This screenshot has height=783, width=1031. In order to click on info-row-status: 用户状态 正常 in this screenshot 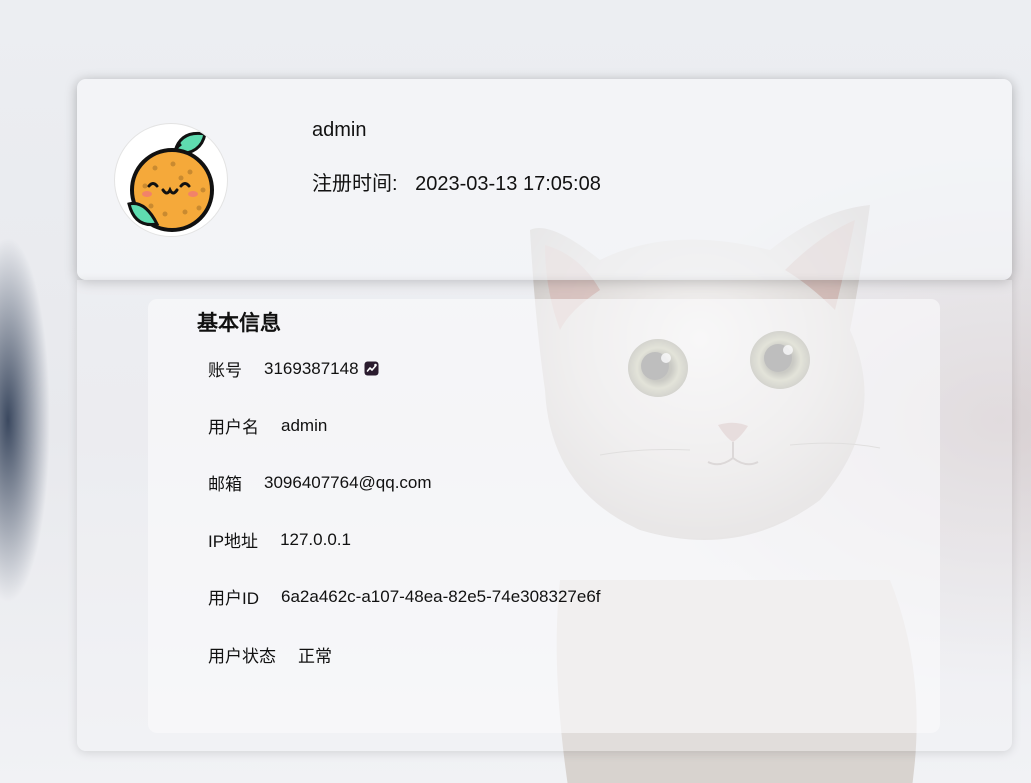, I will do `click(270, 654)`.